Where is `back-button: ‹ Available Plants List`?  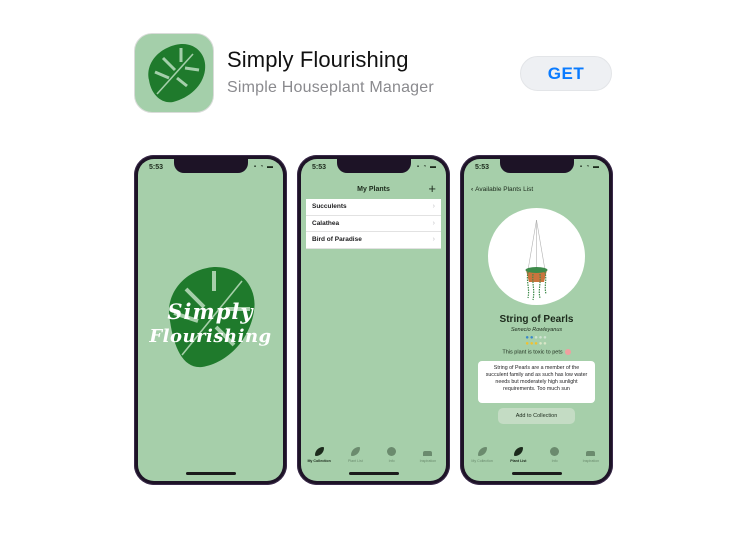
back-button: ‹ Available Plants List is located at coordinates (502, 189).